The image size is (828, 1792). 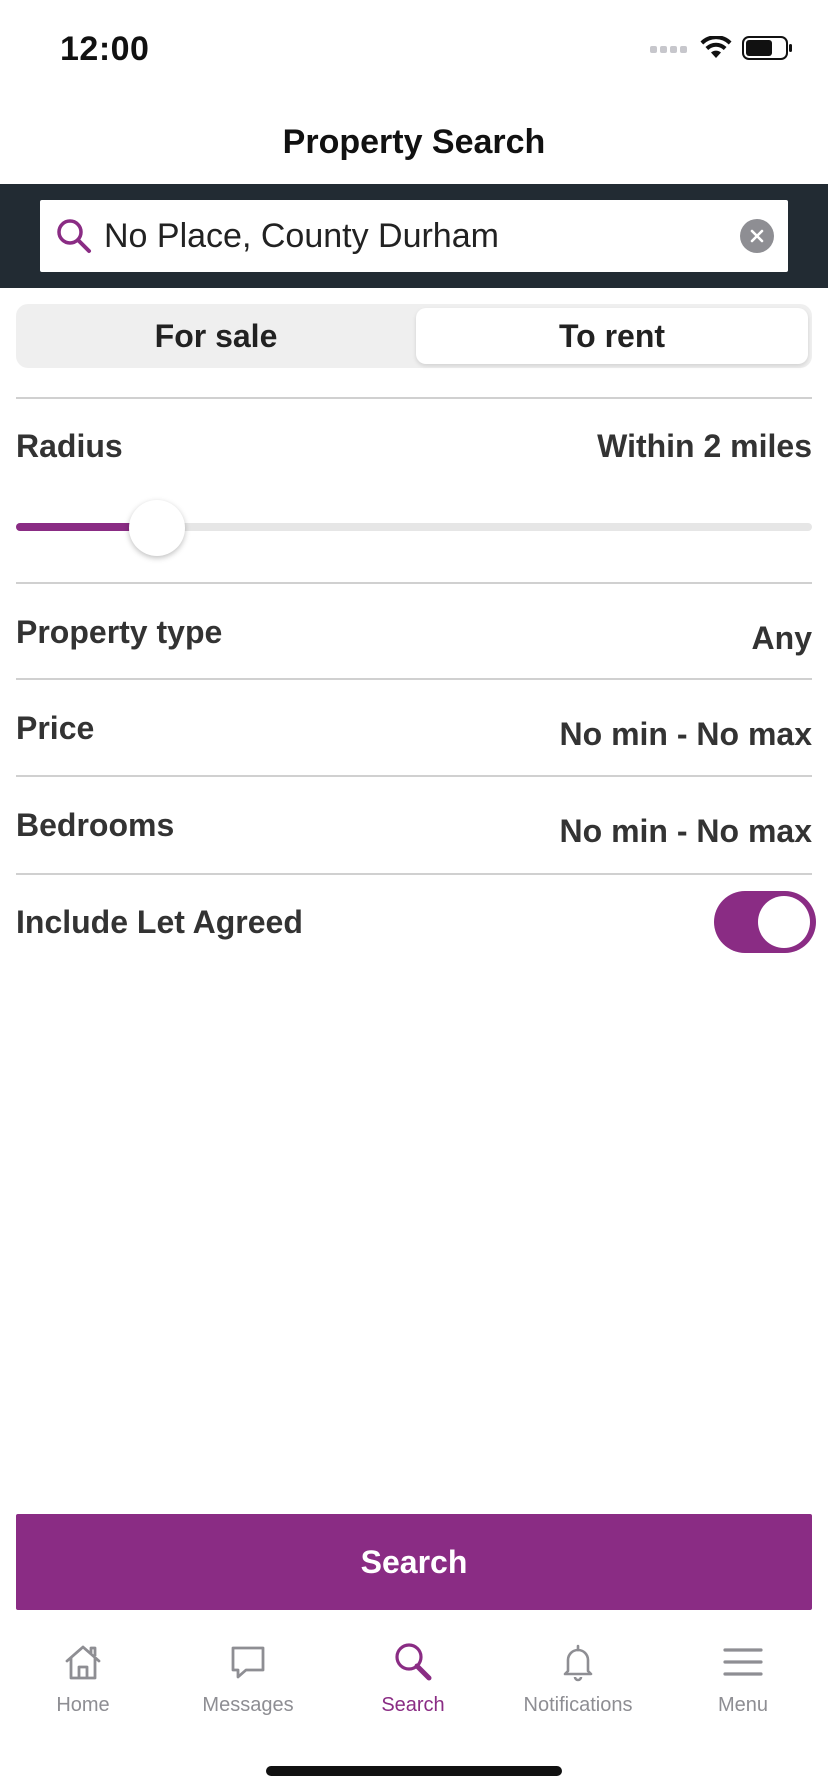 I want to click on tab-label: Notifications, so click(x=578, y=1705).